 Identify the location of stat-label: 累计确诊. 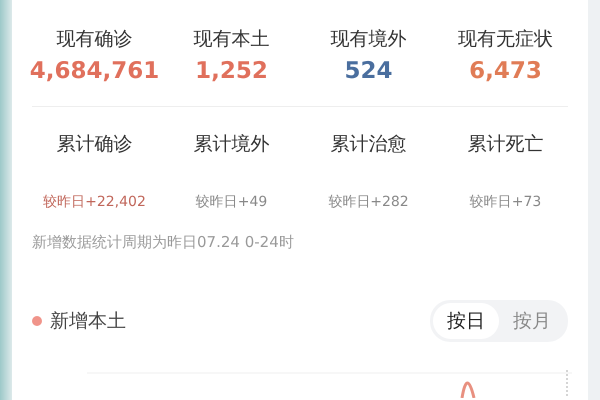
(94, 144).